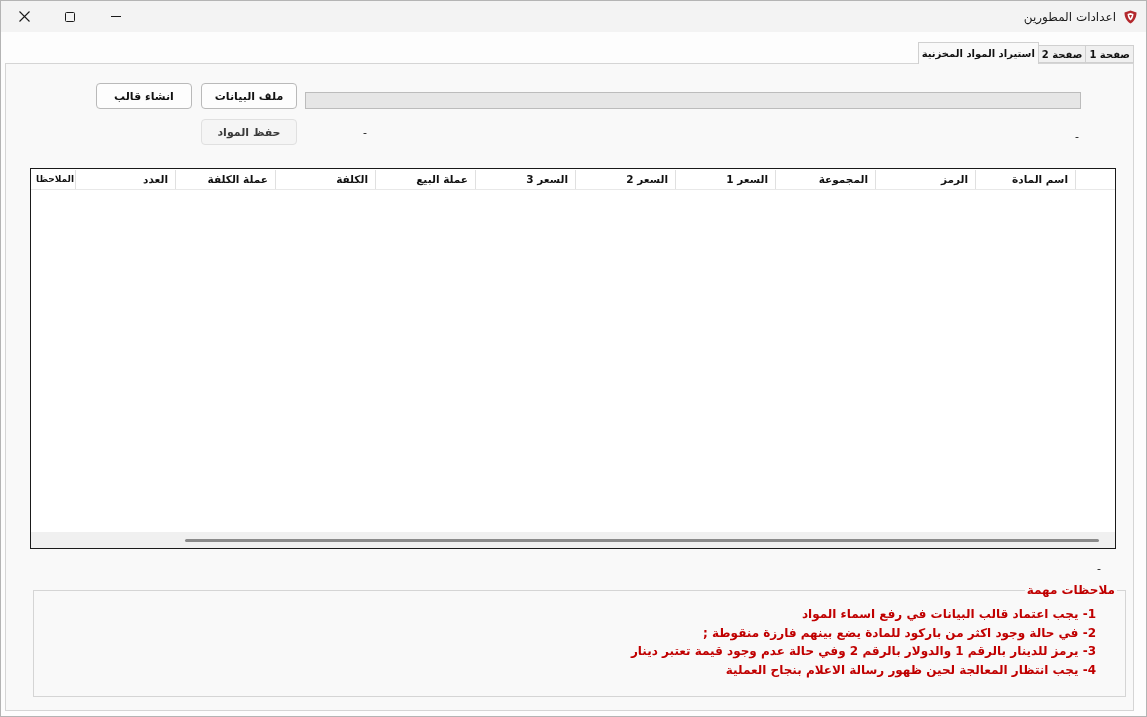 The height and width of the screenshot is (717, 1147). Describe the element at coordinates (425, 179) in the screenshot. I see `column-header: عملة البيع` at that location.